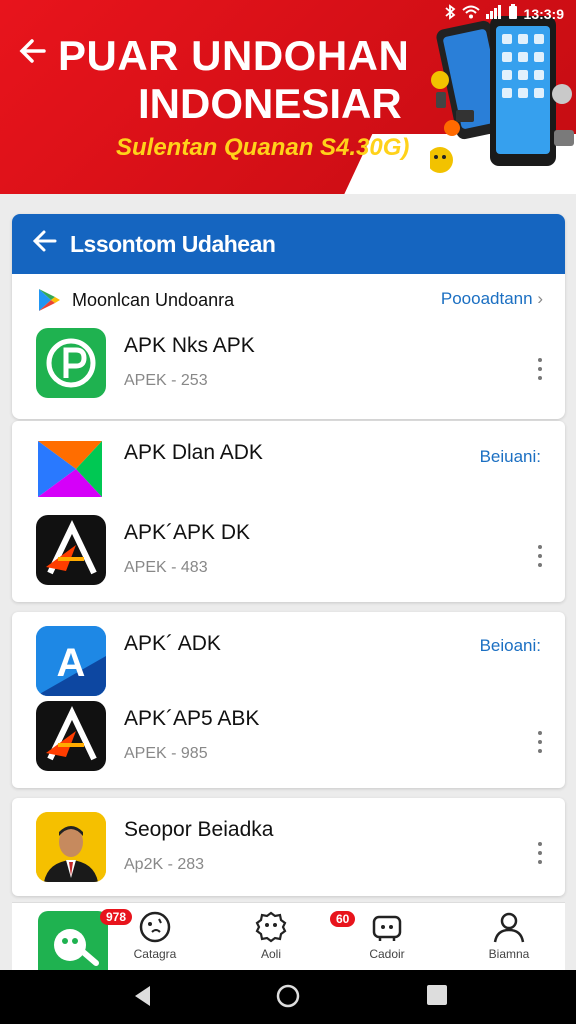 This screenshot has width=576, height=1024. I want to click on download-link: Beioani:, so click(510, 646).